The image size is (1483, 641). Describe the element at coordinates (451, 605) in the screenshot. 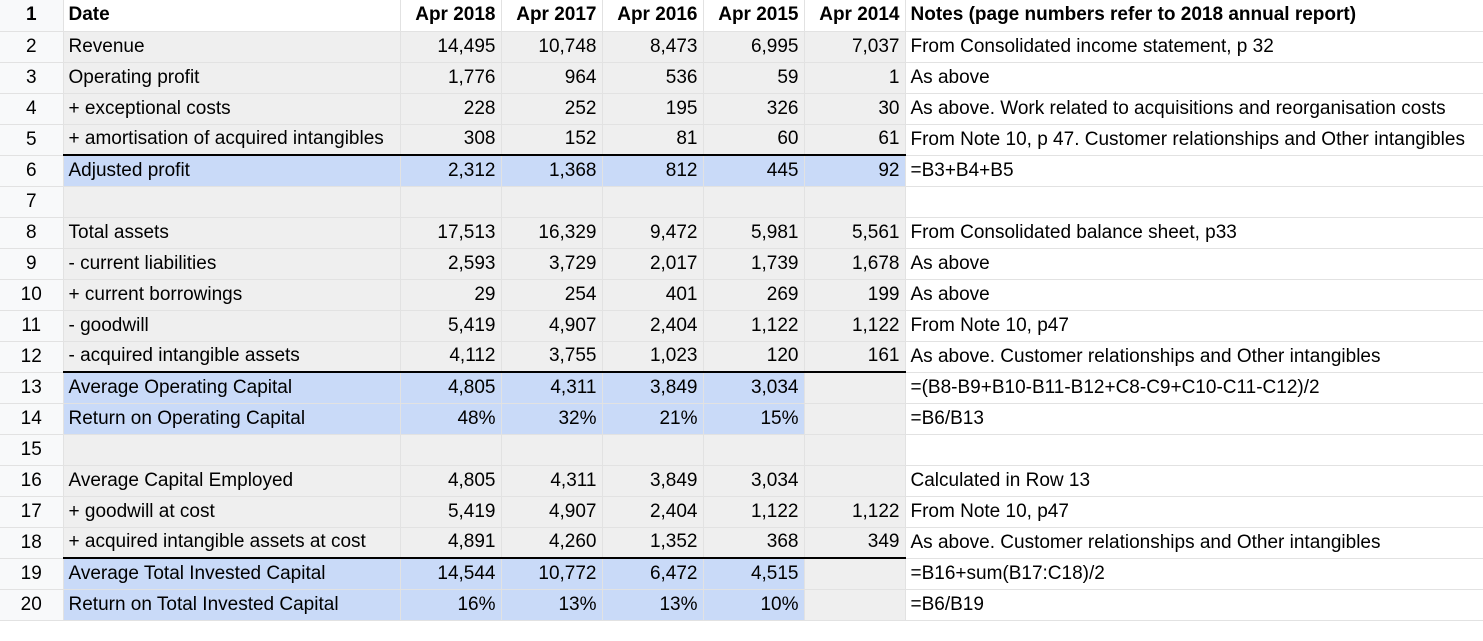

I see `cell-value: 16%` at that location.